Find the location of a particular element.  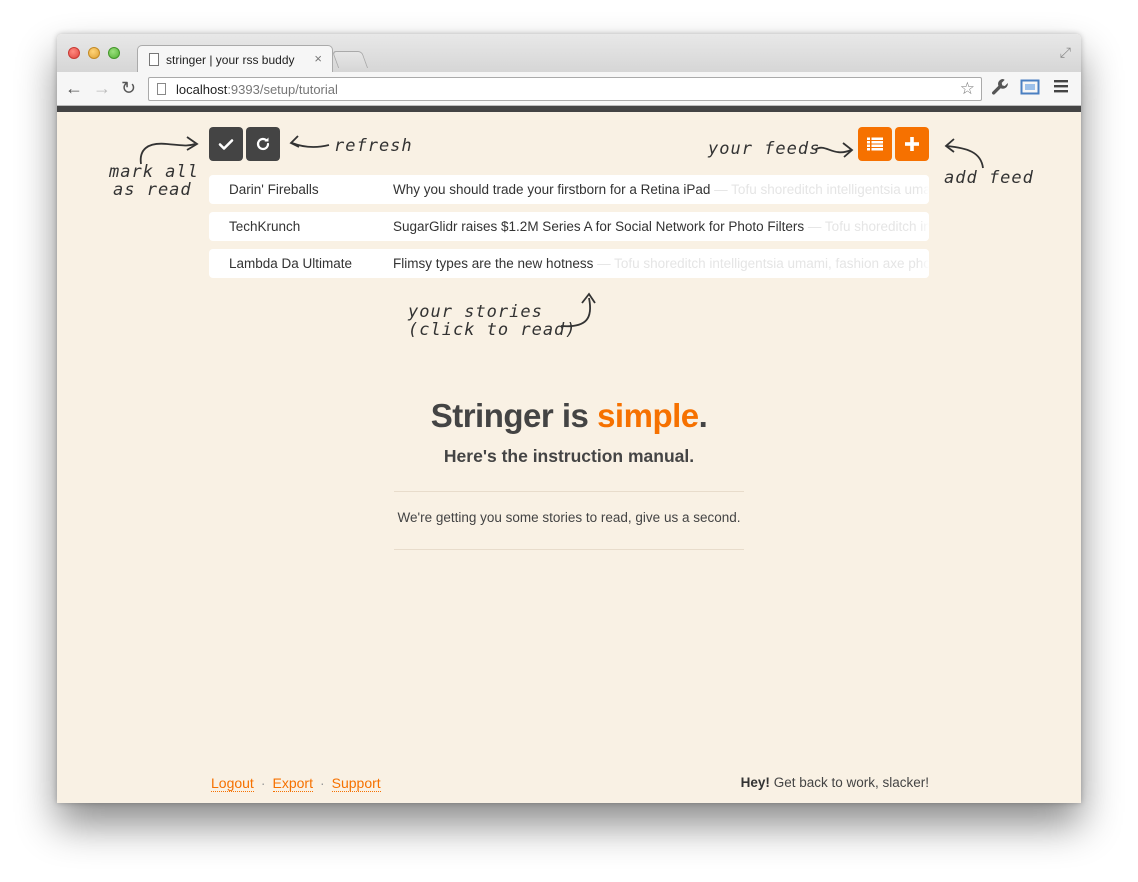

refresh-icon is located at coordinates (263, 144).